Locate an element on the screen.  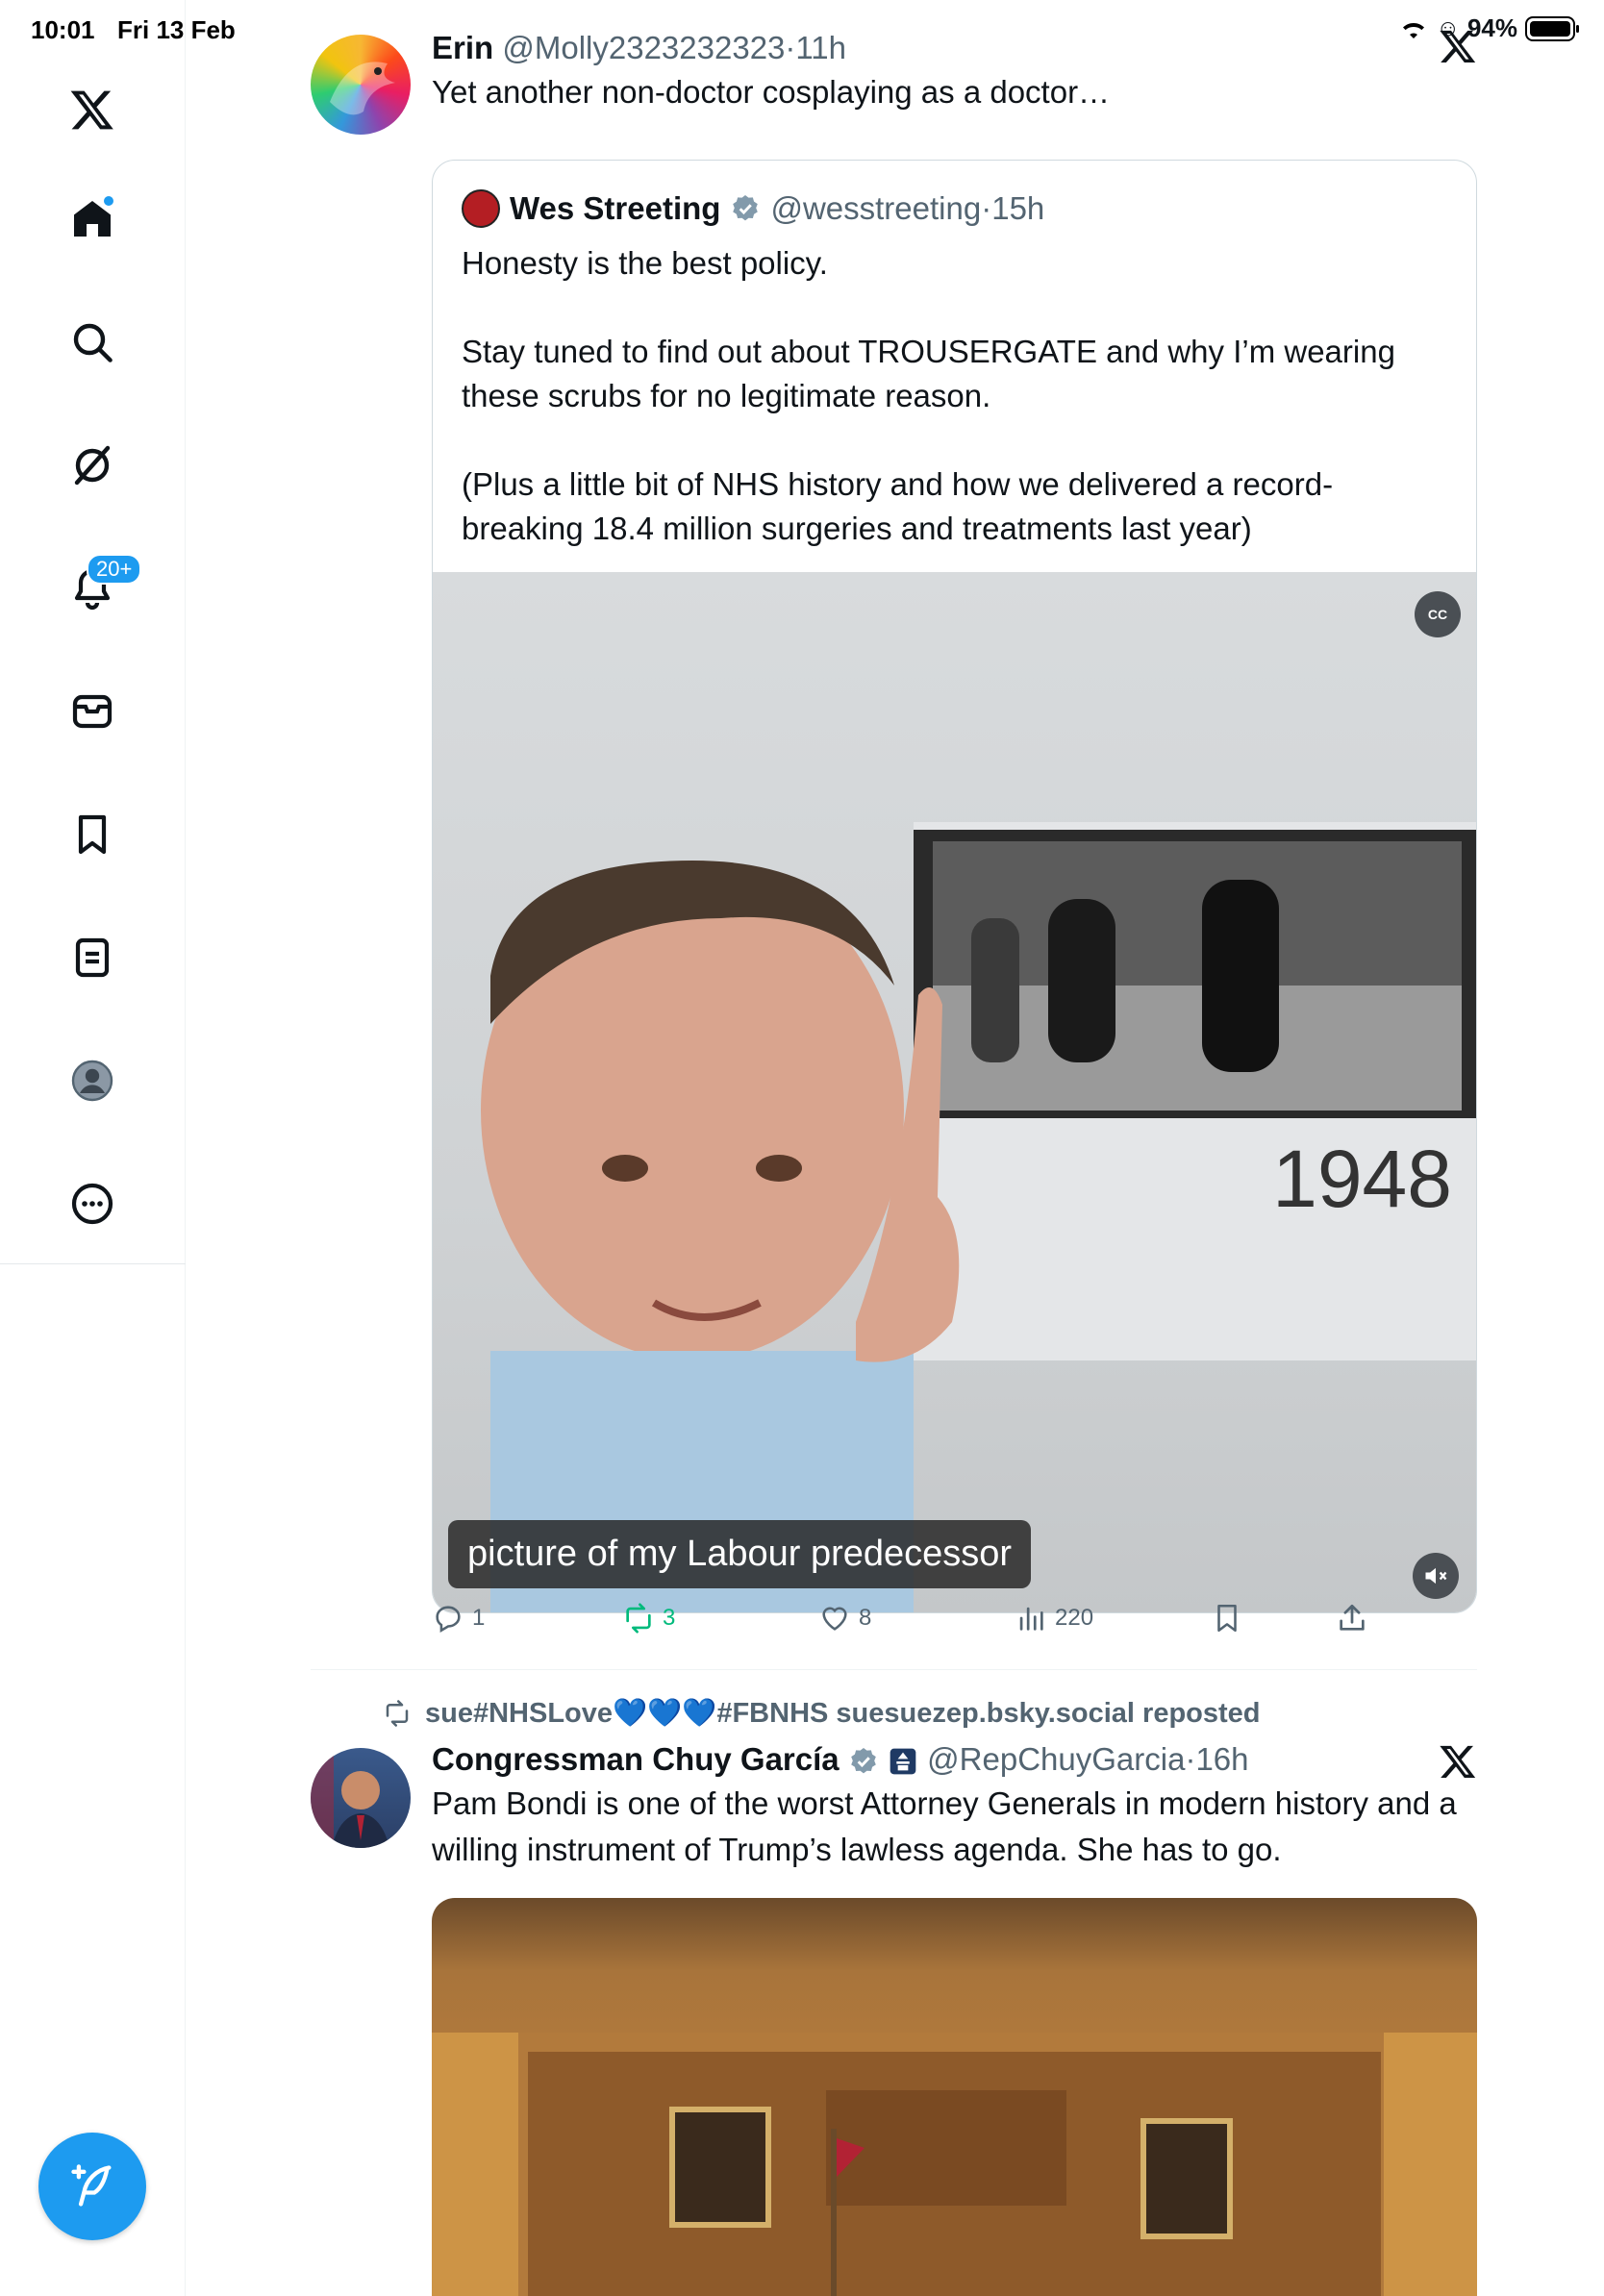
bookmark-button is located at coordinates (1227, 1618).